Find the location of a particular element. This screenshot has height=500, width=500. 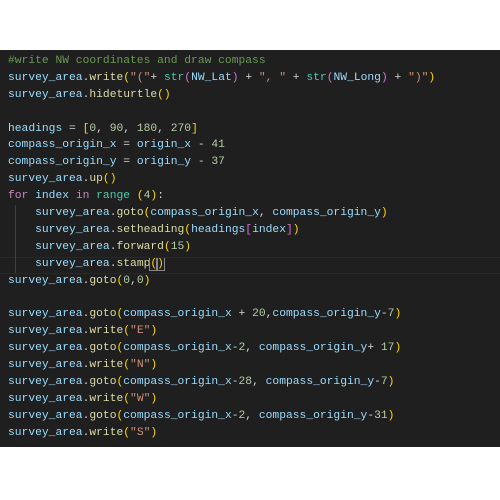

code-token: setheading is located at coordinates (150, 229).